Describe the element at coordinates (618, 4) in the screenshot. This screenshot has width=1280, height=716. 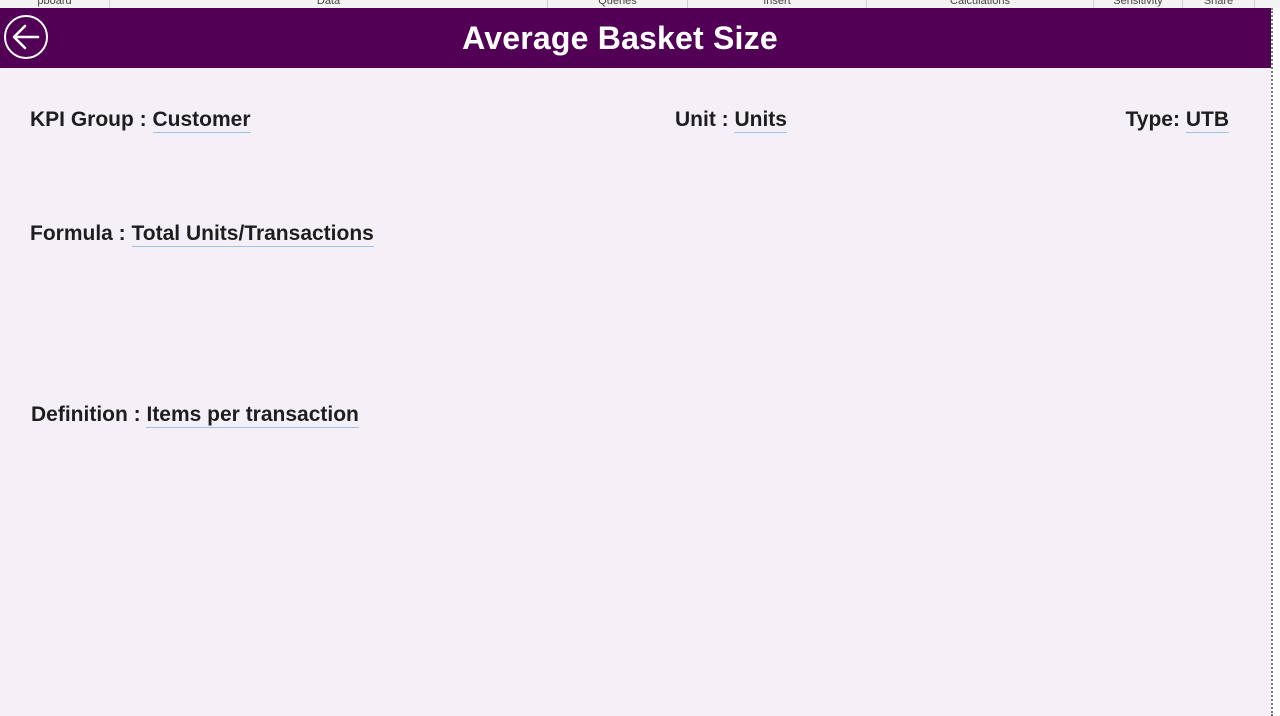
I see `ribbon-group-queries: Queries` at that location.